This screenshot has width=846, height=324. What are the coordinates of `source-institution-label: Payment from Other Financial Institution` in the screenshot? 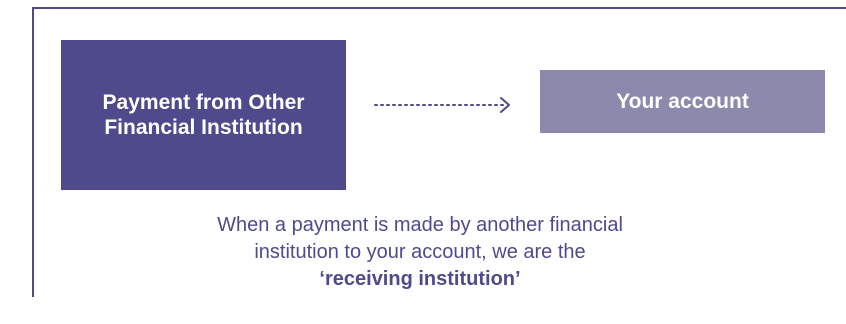 It's located at (203, 115).